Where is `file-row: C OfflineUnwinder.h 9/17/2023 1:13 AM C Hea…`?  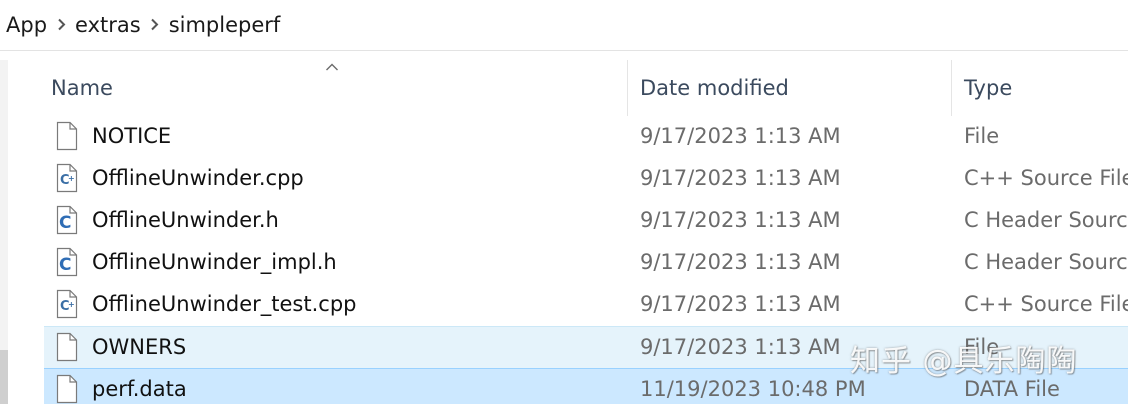 file-row: C OfflineUnwinder.h 9/17/2023 1:13 AM C Hea… is located at coordinates (586, 221).